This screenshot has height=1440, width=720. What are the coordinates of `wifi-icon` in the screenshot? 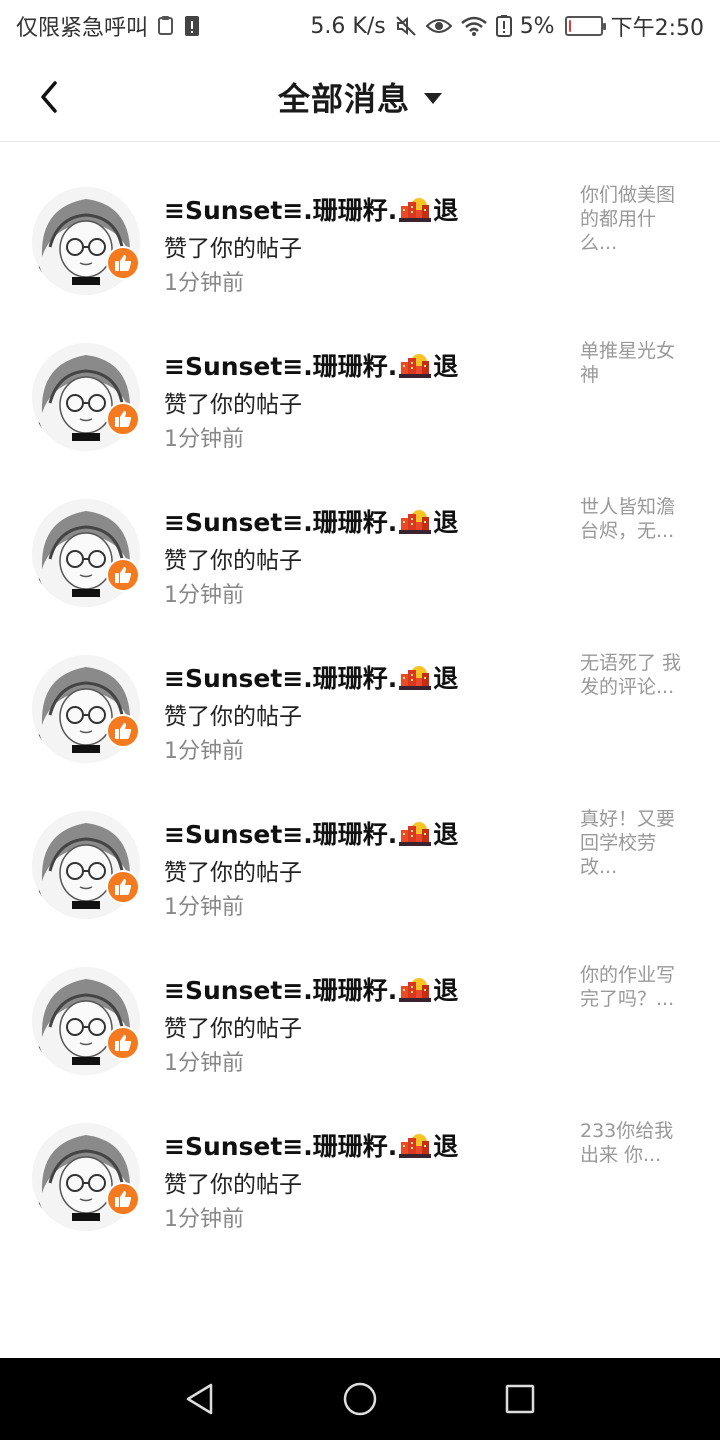 It's located at (473, 26).